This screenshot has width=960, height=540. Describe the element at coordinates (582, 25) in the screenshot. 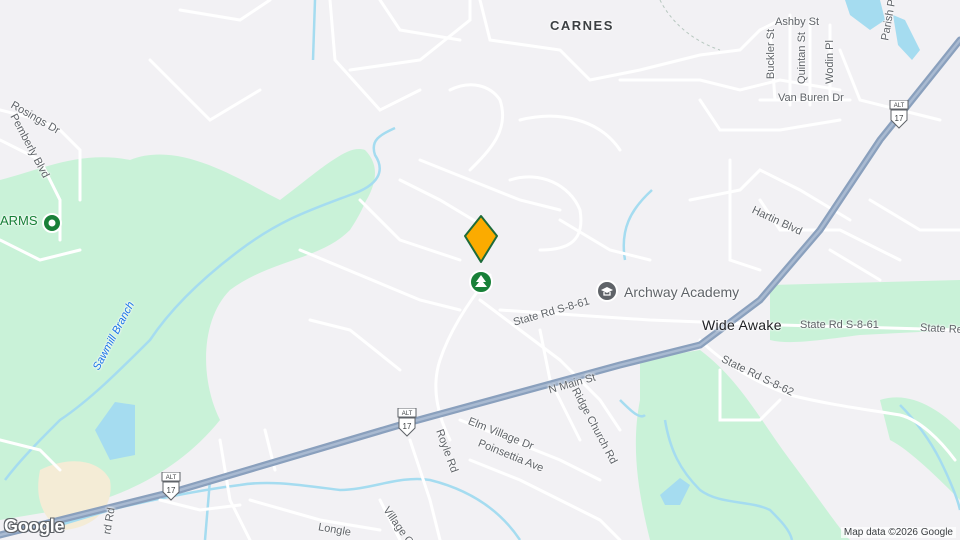

I see `area-label-carnes: CARNES` at that location.